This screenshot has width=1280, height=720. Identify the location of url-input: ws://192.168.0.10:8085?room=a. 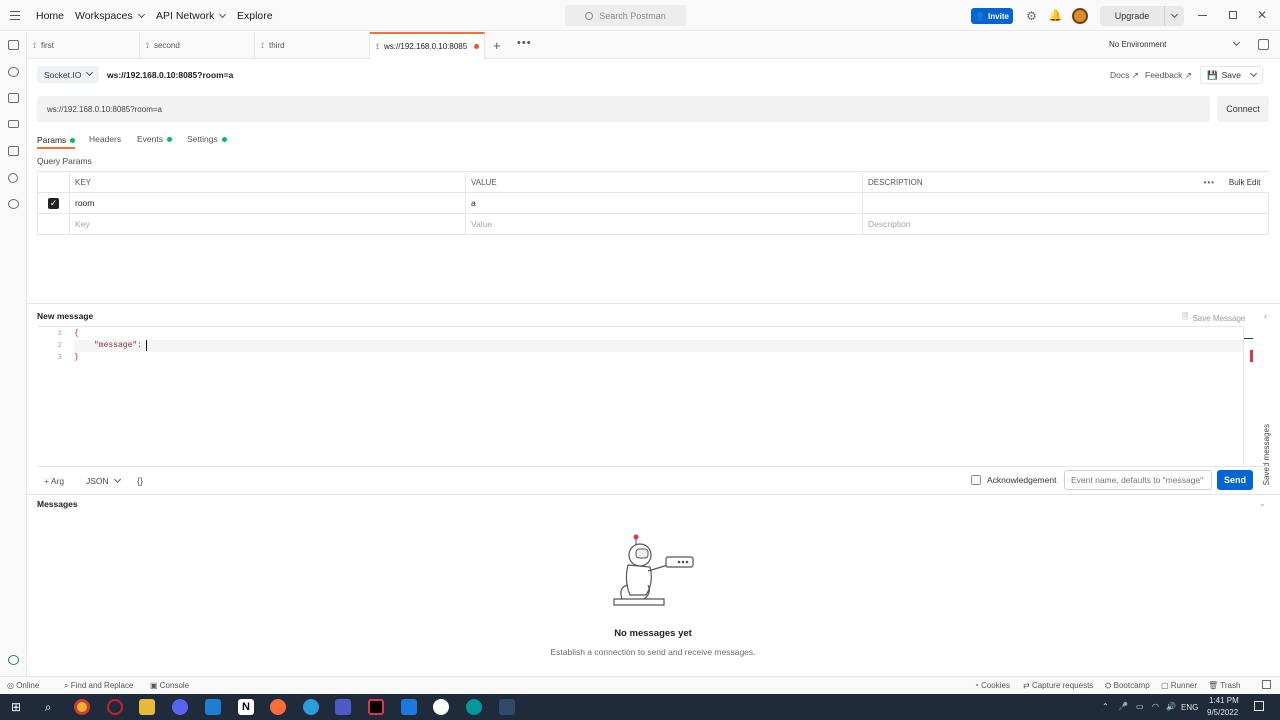
(623, 109).